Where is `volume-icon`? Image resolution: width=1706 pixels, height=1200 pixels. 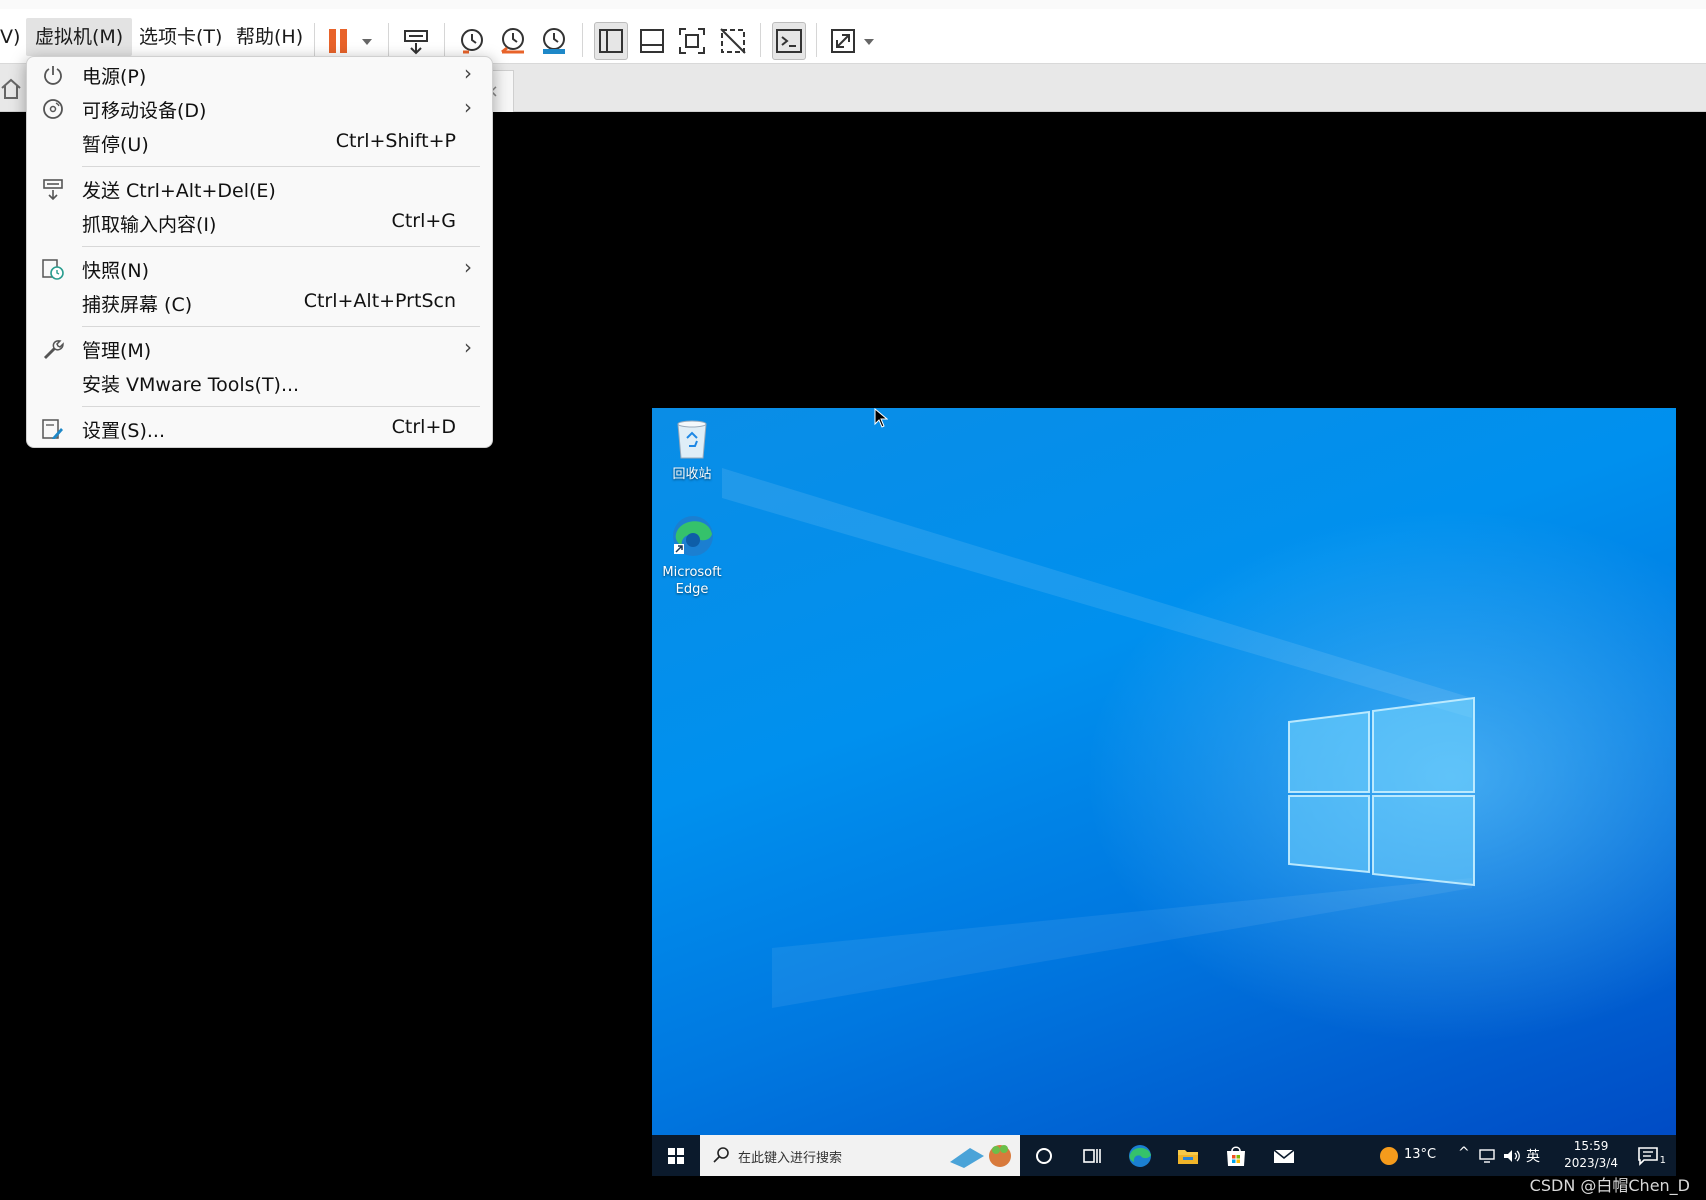 volume-icon is located at coordinates (1512, 1156).